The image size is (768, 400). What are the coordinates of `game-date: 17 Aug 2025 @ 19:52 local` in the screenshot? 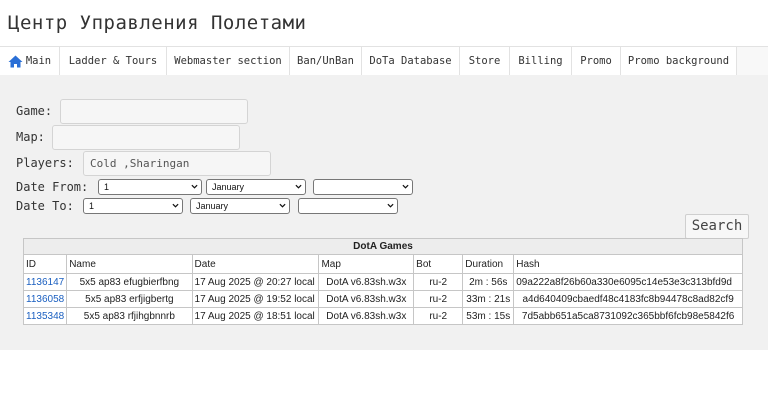 It's located at (255, 299).